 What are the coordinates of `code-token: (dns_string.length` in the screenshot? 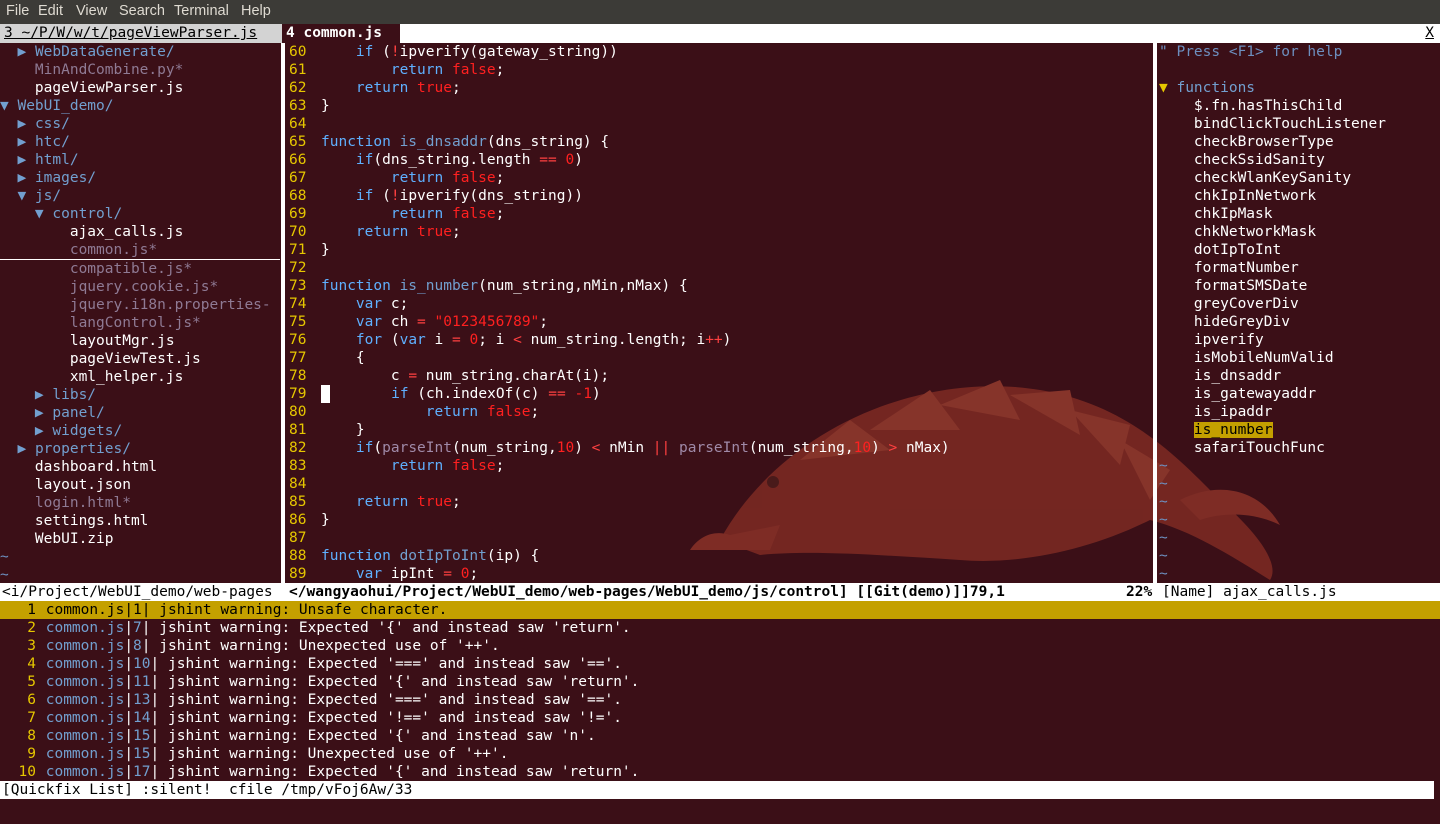 It's located at (456, 160).